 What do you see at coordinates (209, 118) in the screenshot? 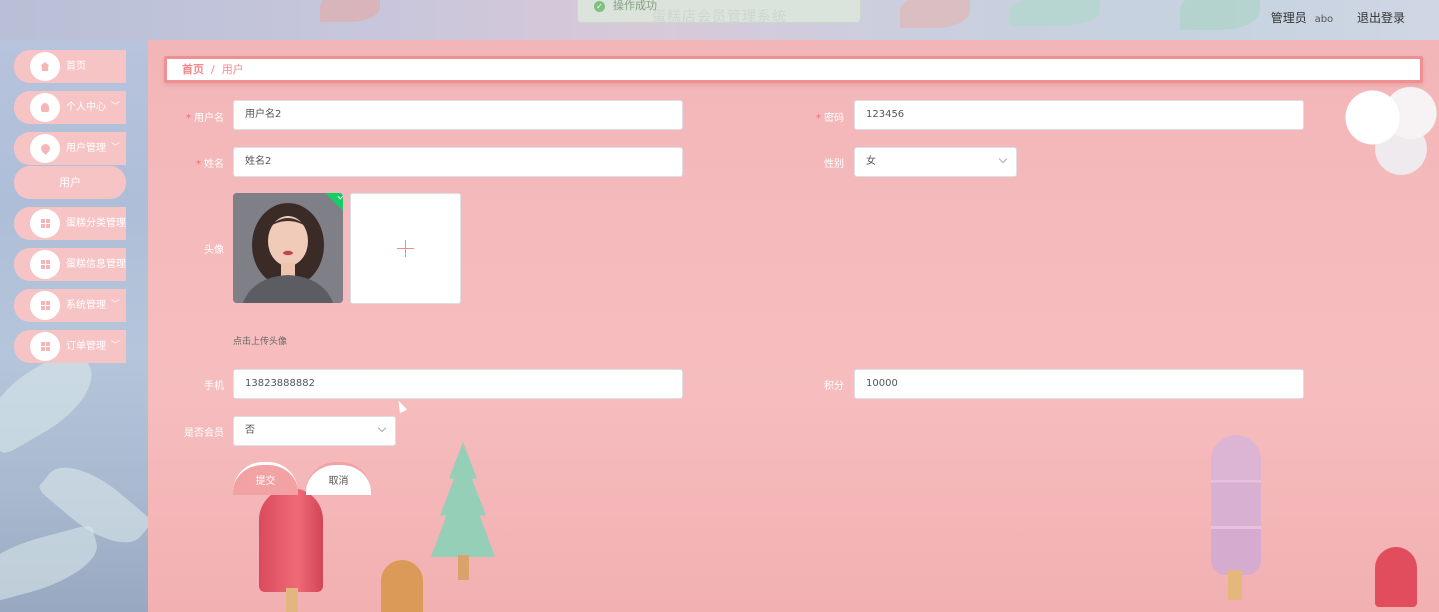
I see `username-label-text: 用户名` at bounding box center [209, 118].